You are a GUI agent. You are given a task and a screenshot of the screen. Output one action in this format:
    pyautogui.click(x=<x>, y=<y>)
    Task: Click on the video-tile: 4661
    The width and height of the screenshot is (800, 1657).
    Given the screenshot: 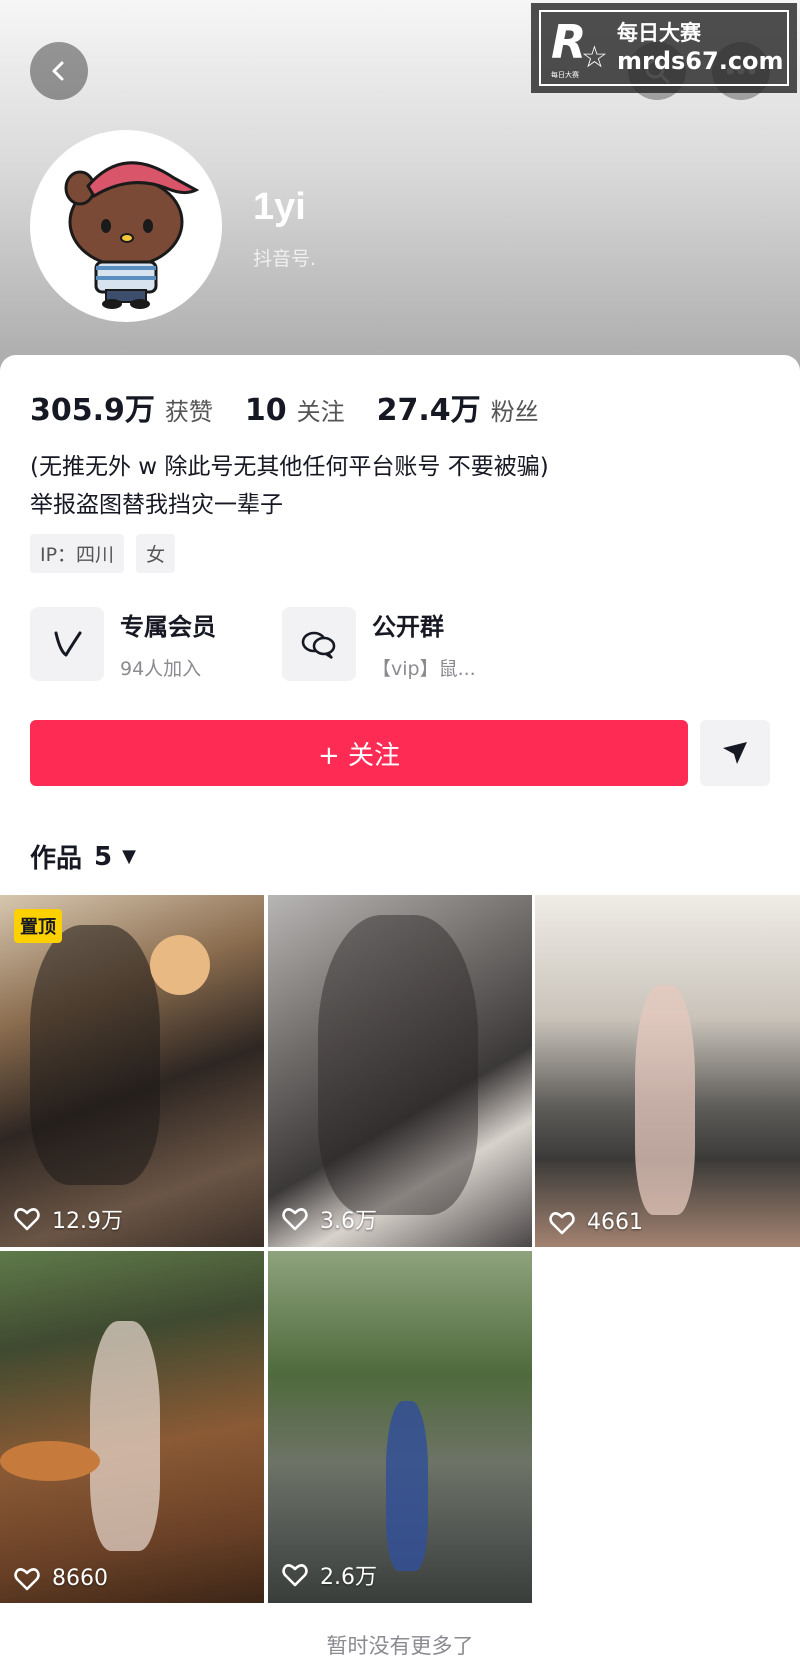 What is the action you would take?
    pyautogui.click(x=667, y=1071)
    